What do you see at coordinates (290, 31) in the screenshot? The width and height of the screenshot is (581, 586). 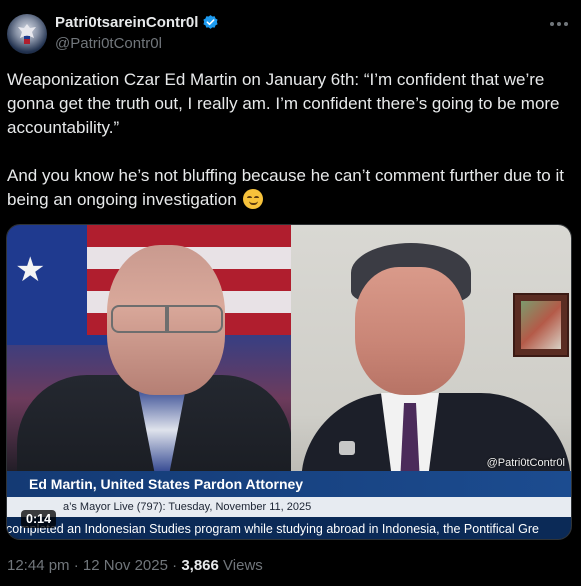 I see `tweet-header: Patri0tsareinContr0l @Patri0tContr0l` at bounding box center [290, 31].